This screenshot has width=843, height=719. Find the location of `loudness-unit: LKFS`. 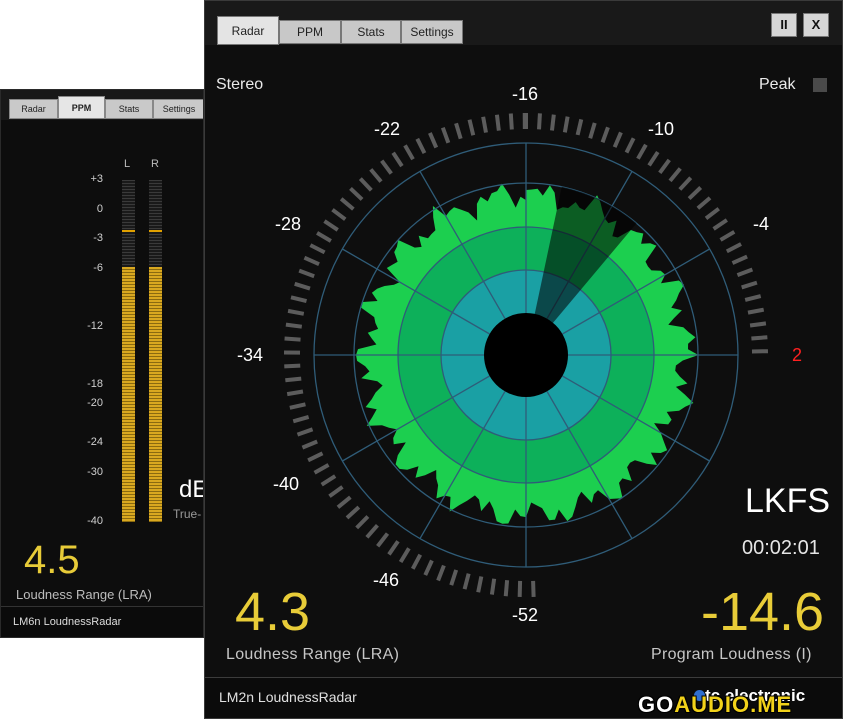

loudness-unit: LKFS is located at coordinates (788, 501).